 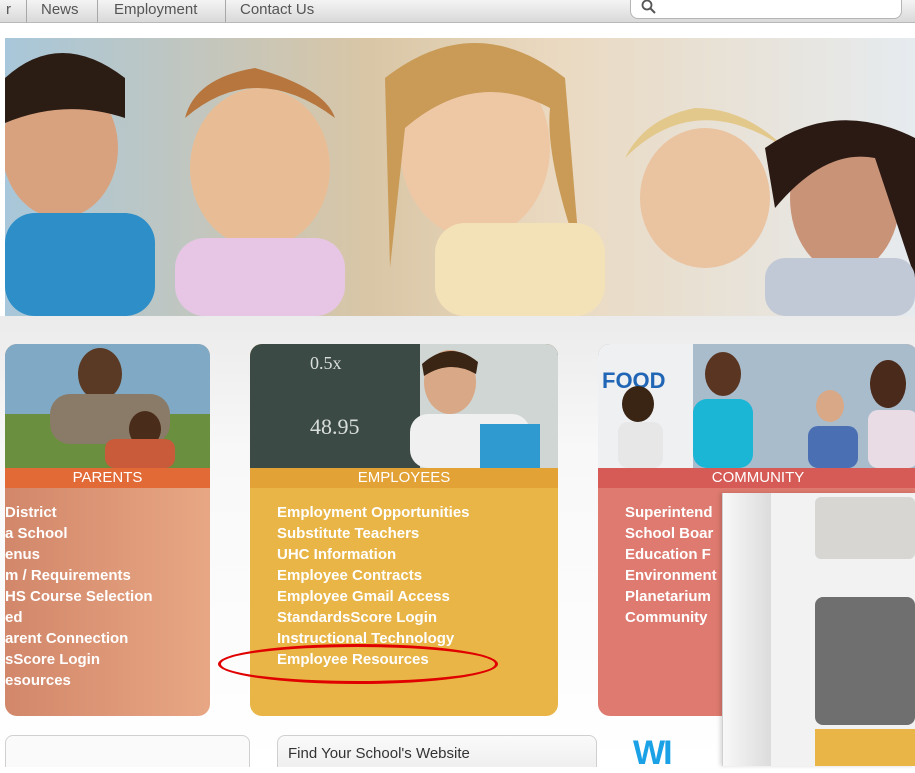 I want to click on parents-photo, so click(x=107, y=406).